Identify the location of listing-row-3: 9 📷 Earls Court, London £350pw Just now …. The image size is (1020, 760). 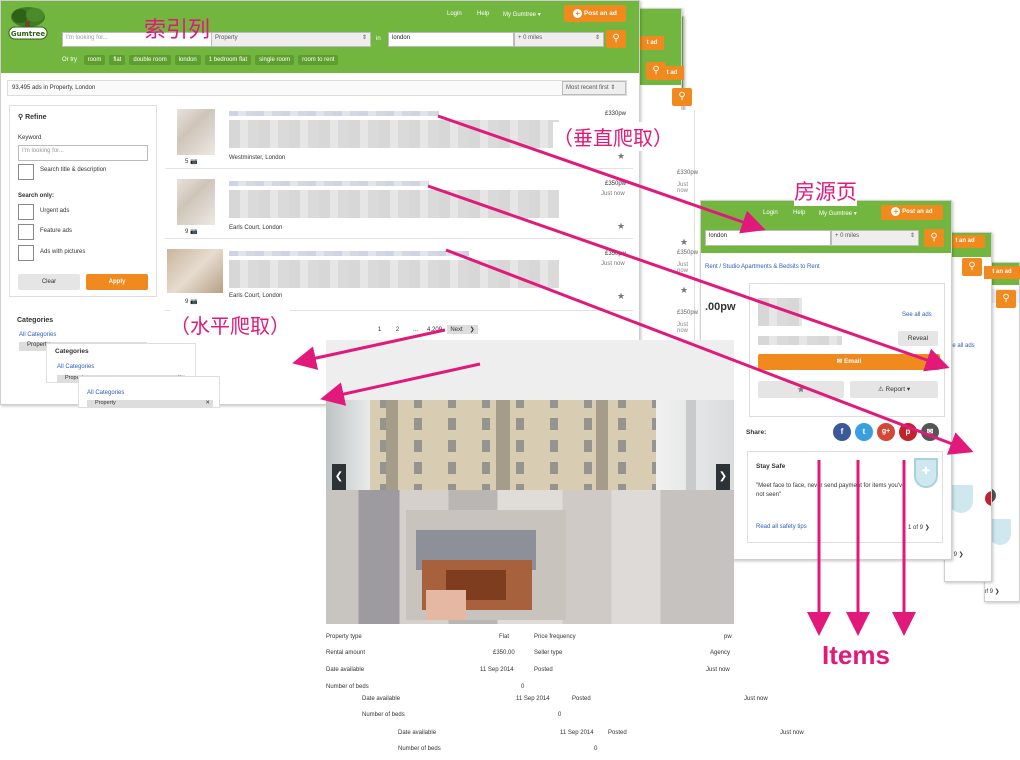
(399, 278).